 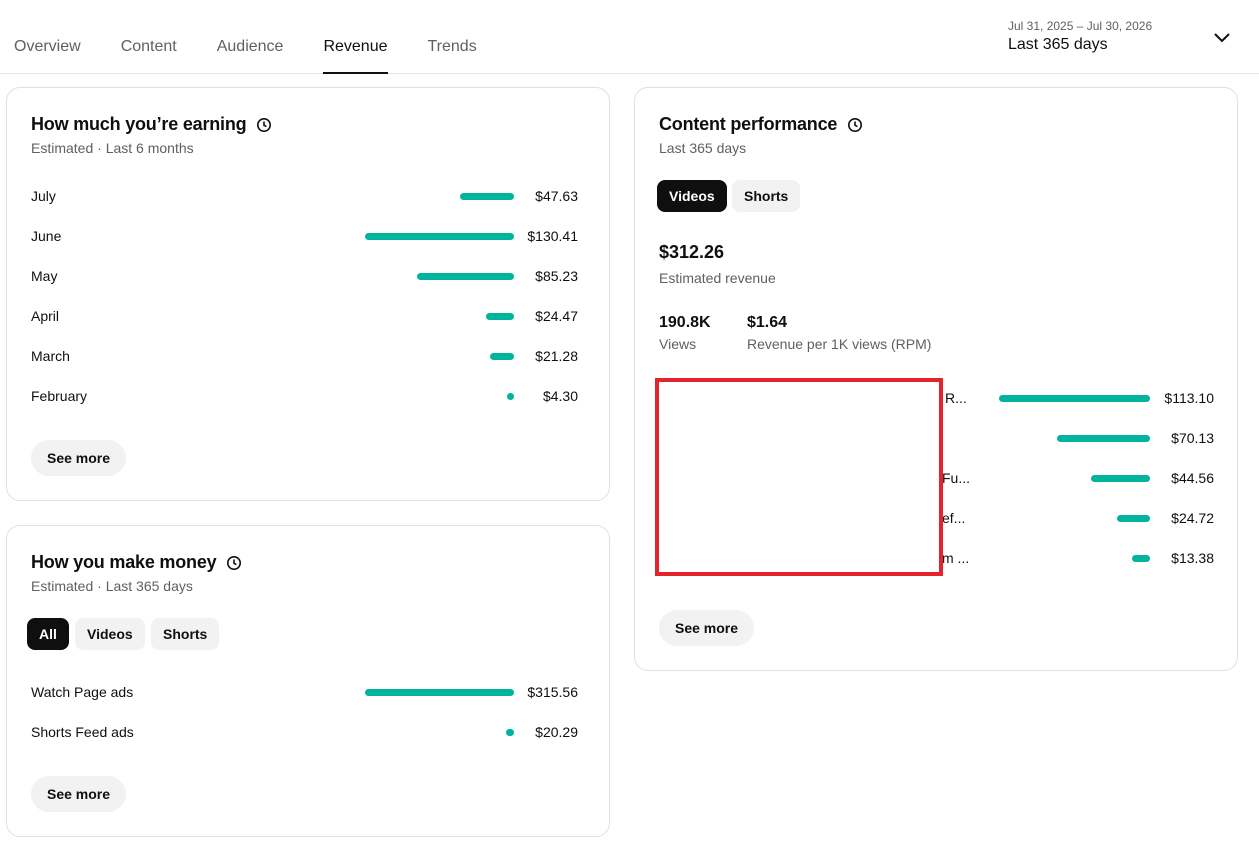 I want to click on revenue-source-value: $20.29, so click(x=556, y=732).